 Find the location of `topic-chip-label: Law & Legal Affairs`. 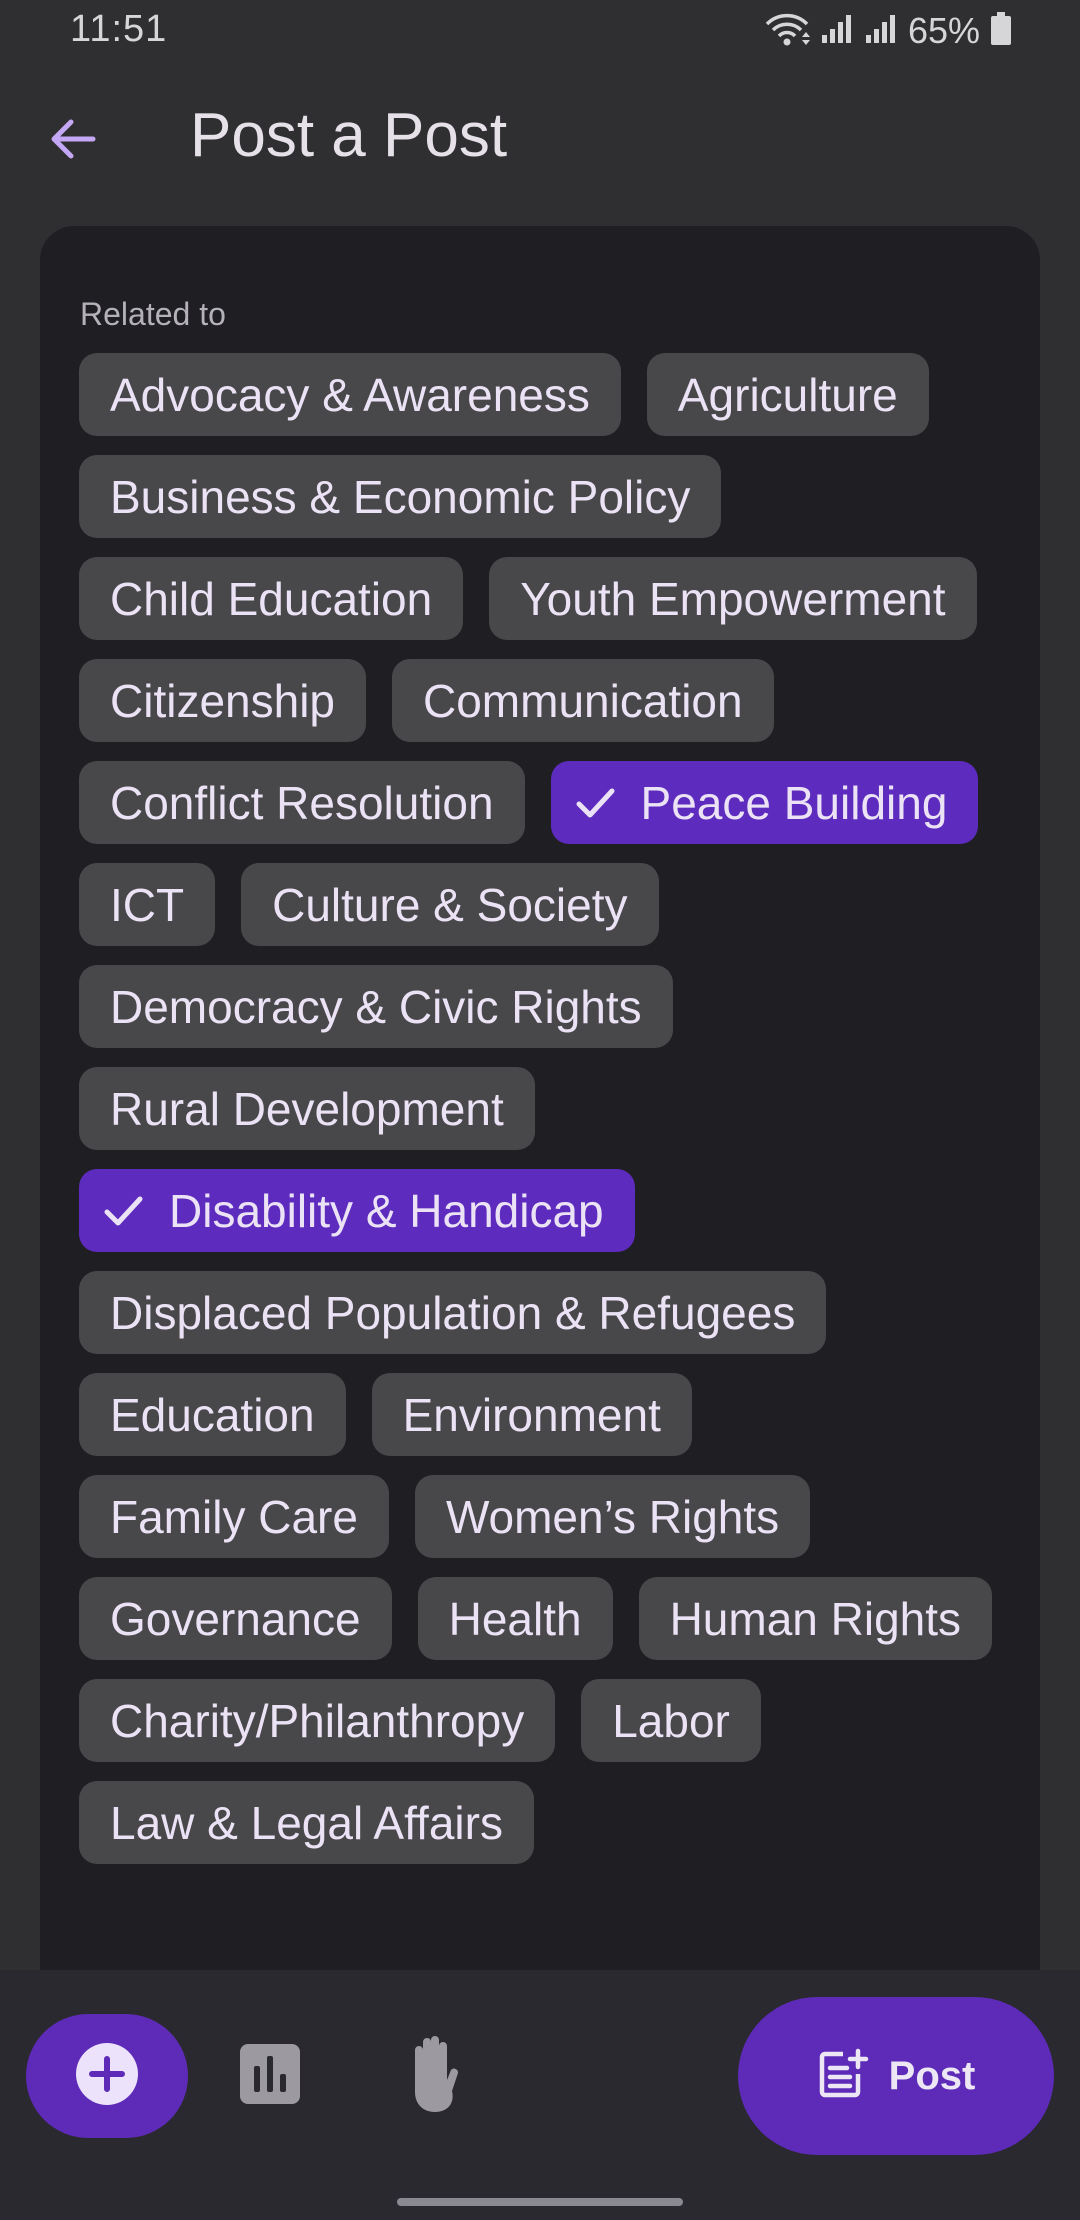

topic-chip-label: Law & Legal Affairs is located at coordinates (306, 1822).